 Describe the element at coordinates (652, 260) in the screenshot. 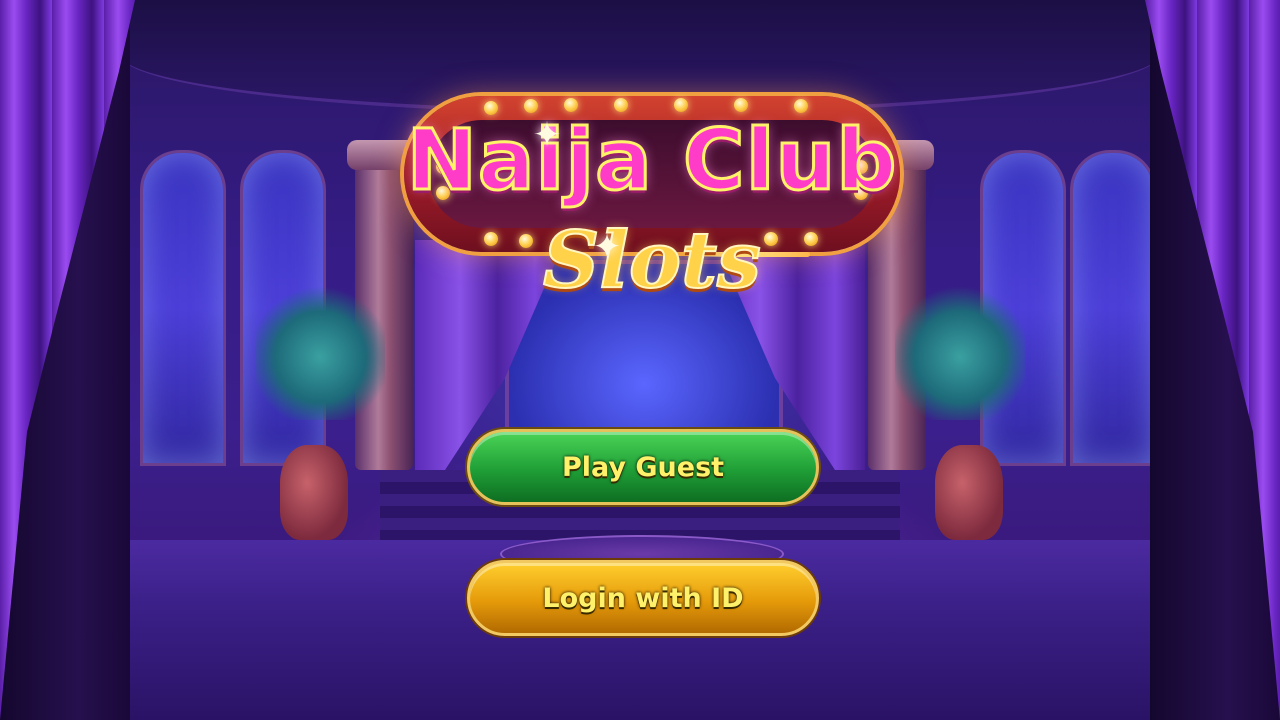

I see `logo-subtitle: Slots` at that location.